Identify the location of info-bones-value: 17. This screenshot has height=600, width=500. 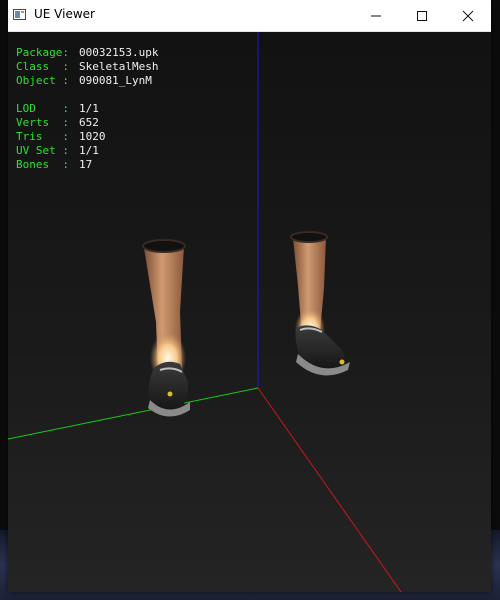
(86, 164).